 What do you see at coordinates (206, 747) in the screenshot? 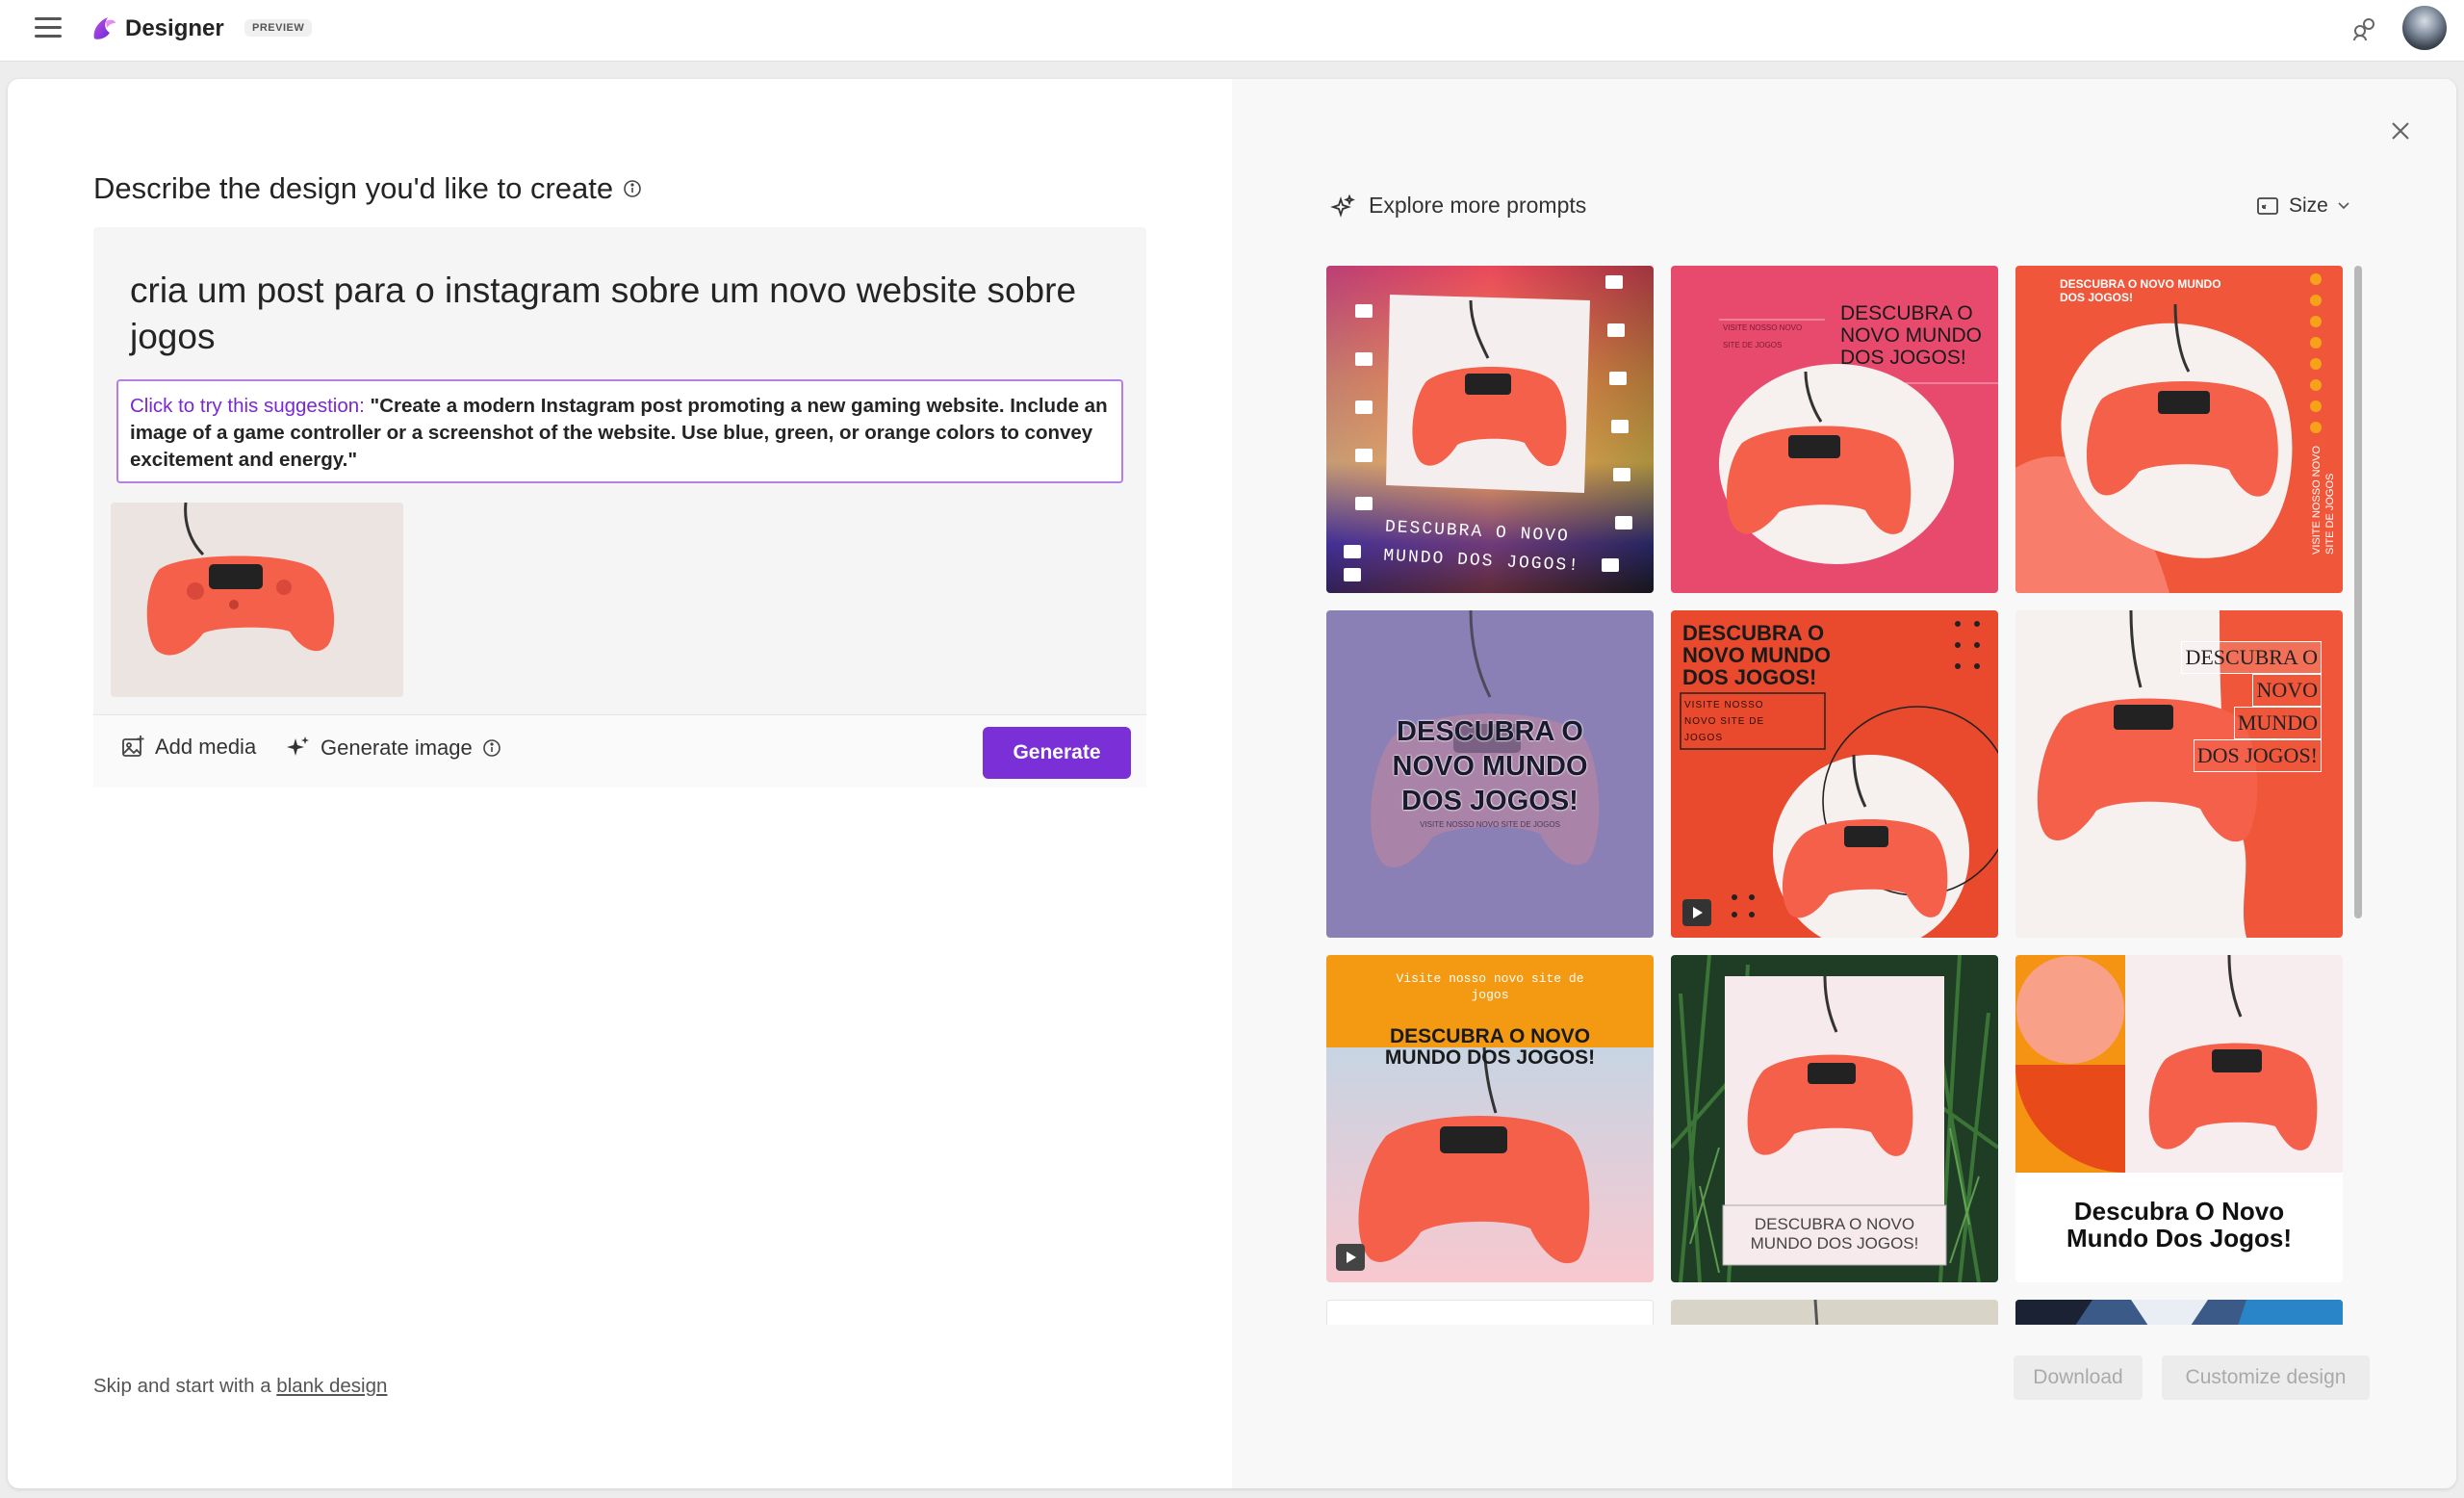
I see `add-media-label: Add media` at bounding box center [206, 747].